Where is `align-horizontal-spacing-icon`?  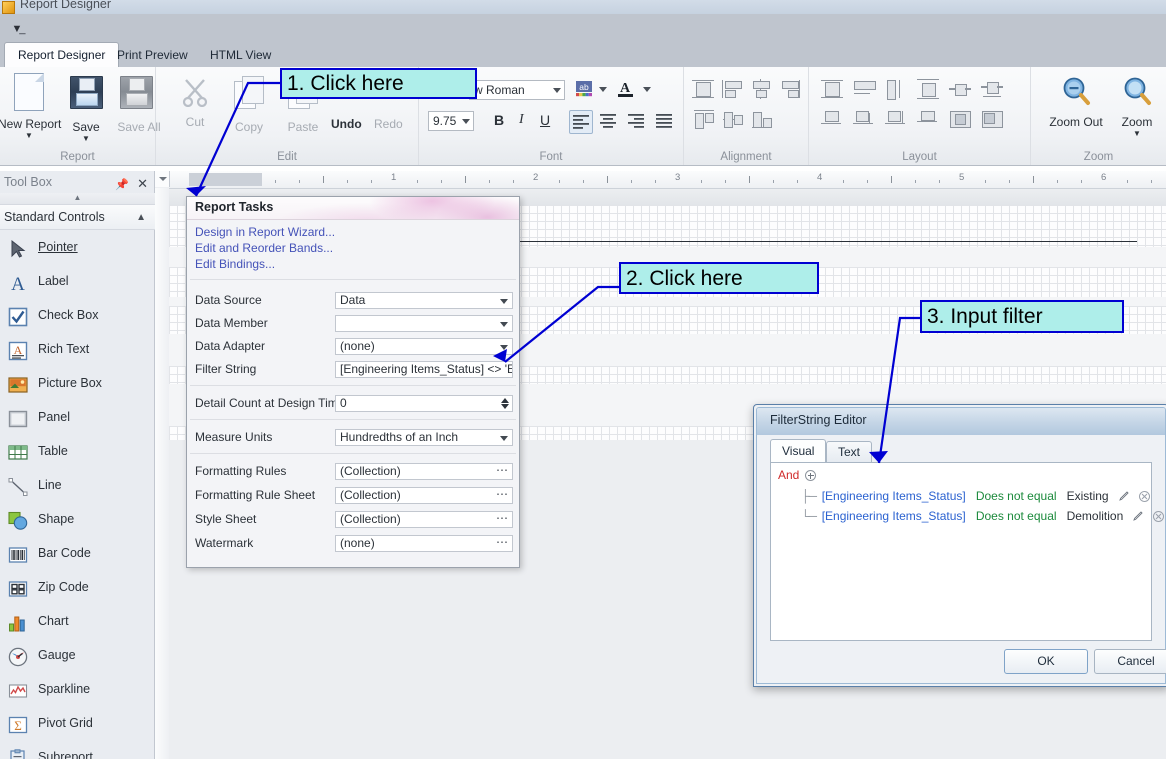
align-horizontal-spacing-icon is located at coordinates (832, 119).